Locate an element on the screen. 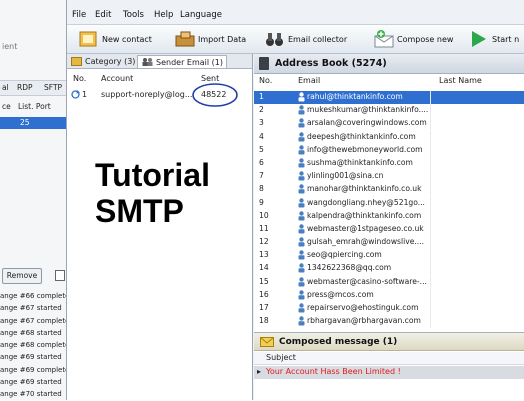 The width and height of the screenshot is (524, 401). tab-sender-email: Sender Email (1) is located at coordinates (182, 61).